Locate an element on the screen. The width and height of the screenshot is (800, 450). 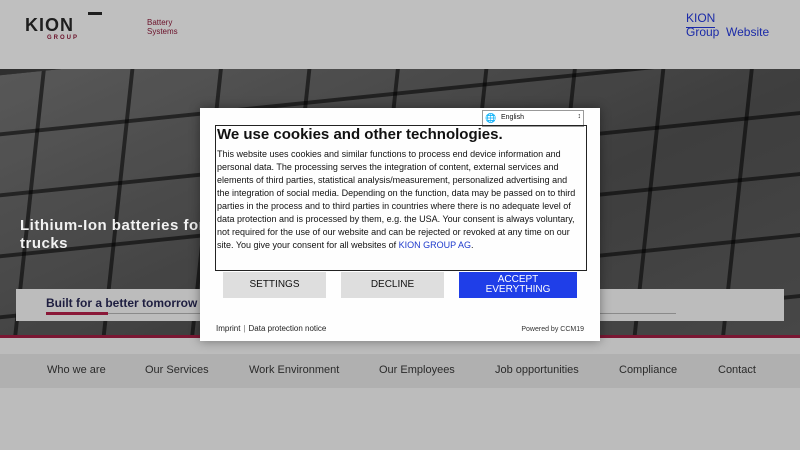
translate-icon: 🌐 is located at coordinates (491, 118).